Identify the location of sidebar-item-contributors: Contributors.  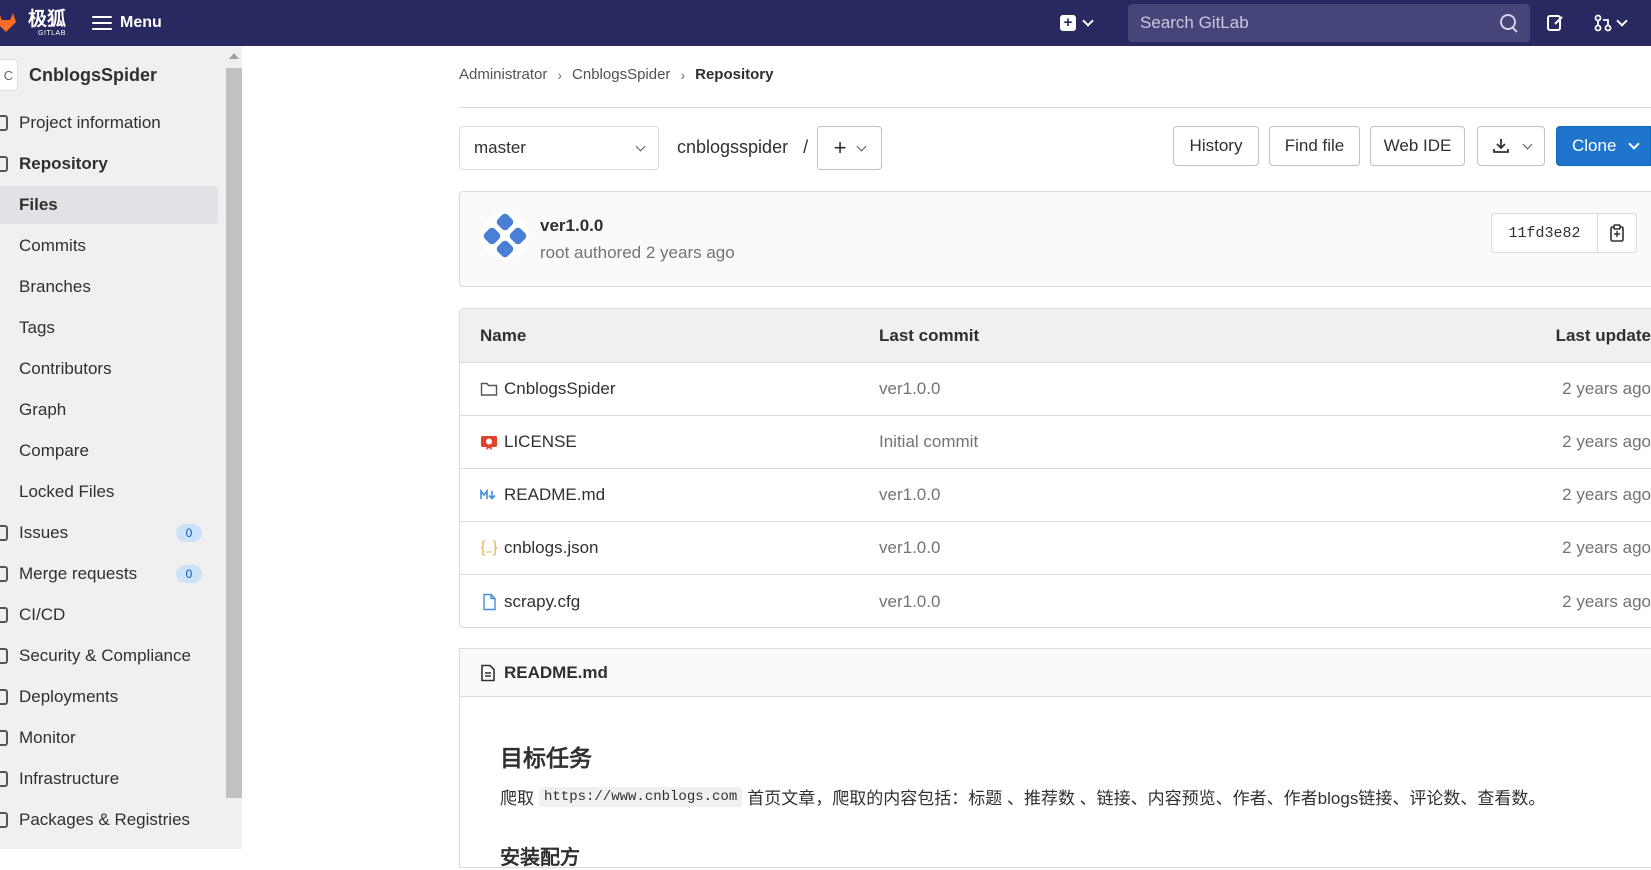
(109, 369).